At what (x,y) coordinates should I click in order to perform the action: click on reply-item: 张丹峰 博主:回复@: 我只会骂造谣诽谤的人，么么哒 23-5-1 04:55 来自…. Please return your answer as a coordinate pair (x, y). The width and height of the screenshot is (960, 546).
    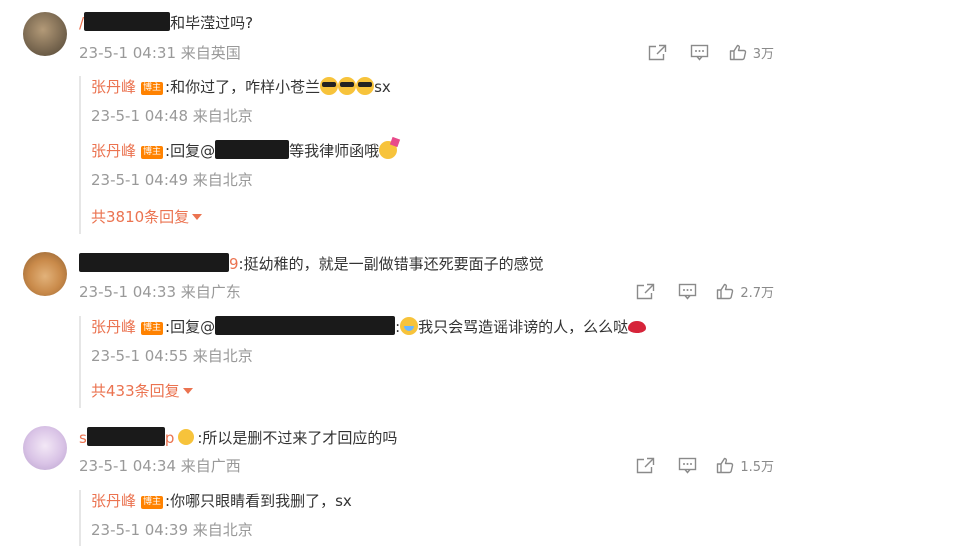
    Looking at the image, I should click on (369, 348).